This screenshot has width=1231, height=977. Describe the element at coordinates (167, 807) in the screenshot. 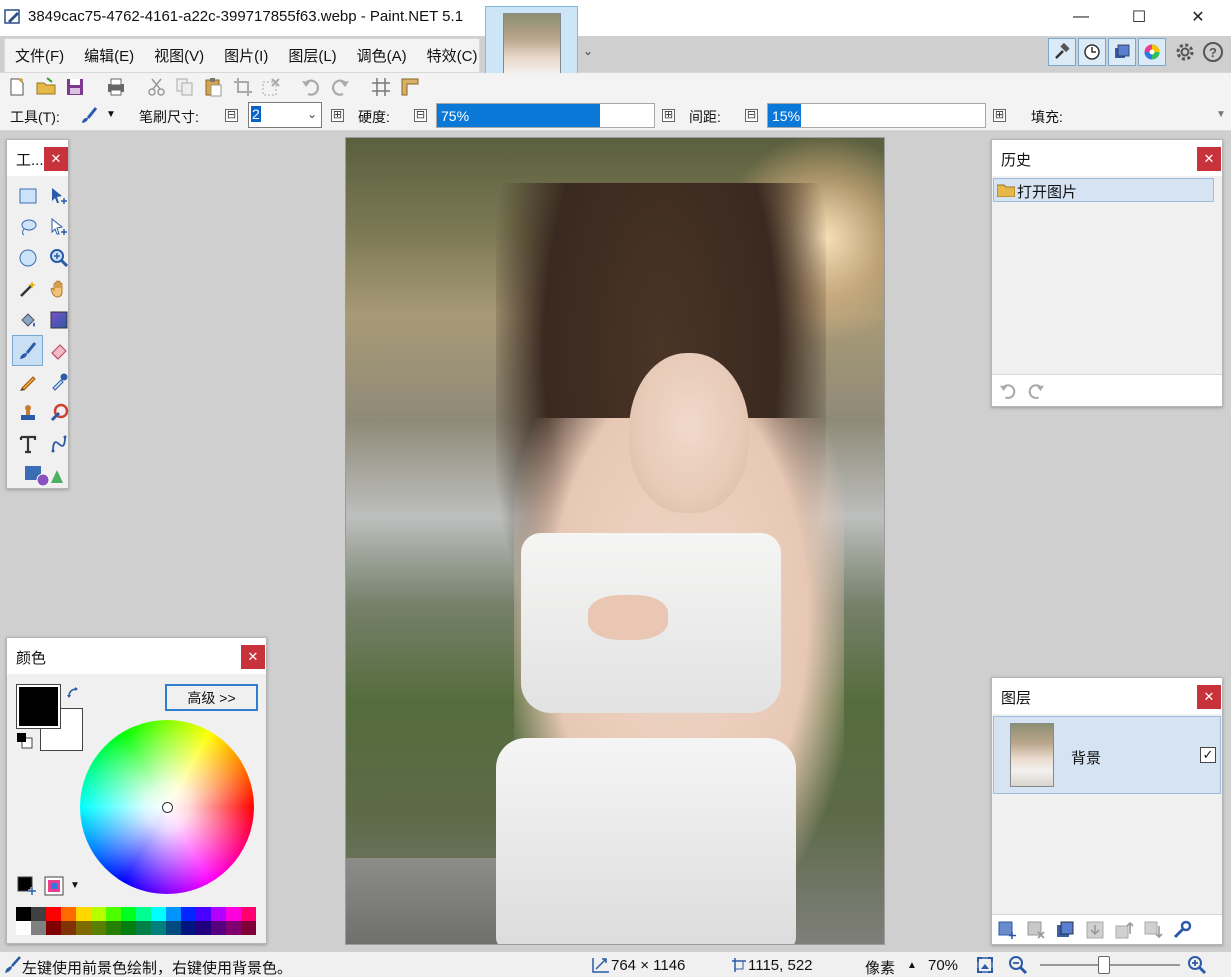

I see `color-wheel-picker` at that location.